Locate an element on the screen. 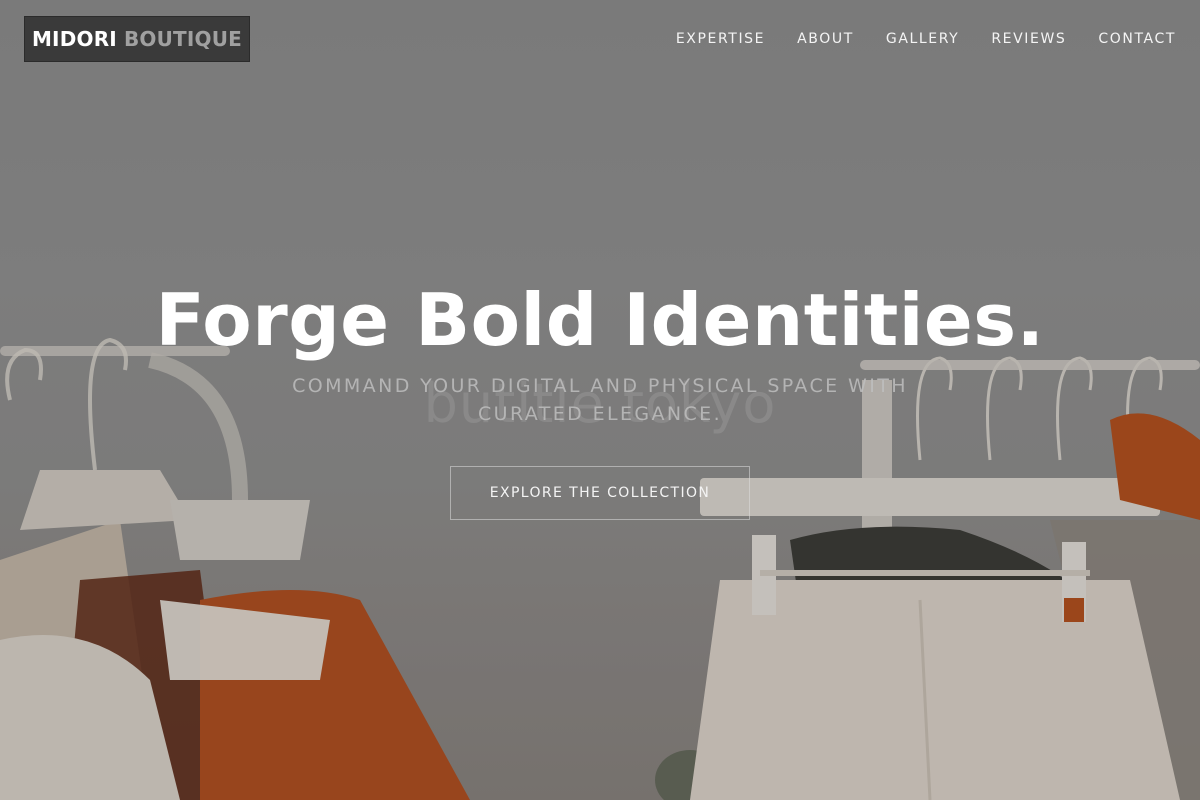 This screenshot has width=1200, height=800. nav-item-gallery: GALLERY is located at coordinates (922, 39).